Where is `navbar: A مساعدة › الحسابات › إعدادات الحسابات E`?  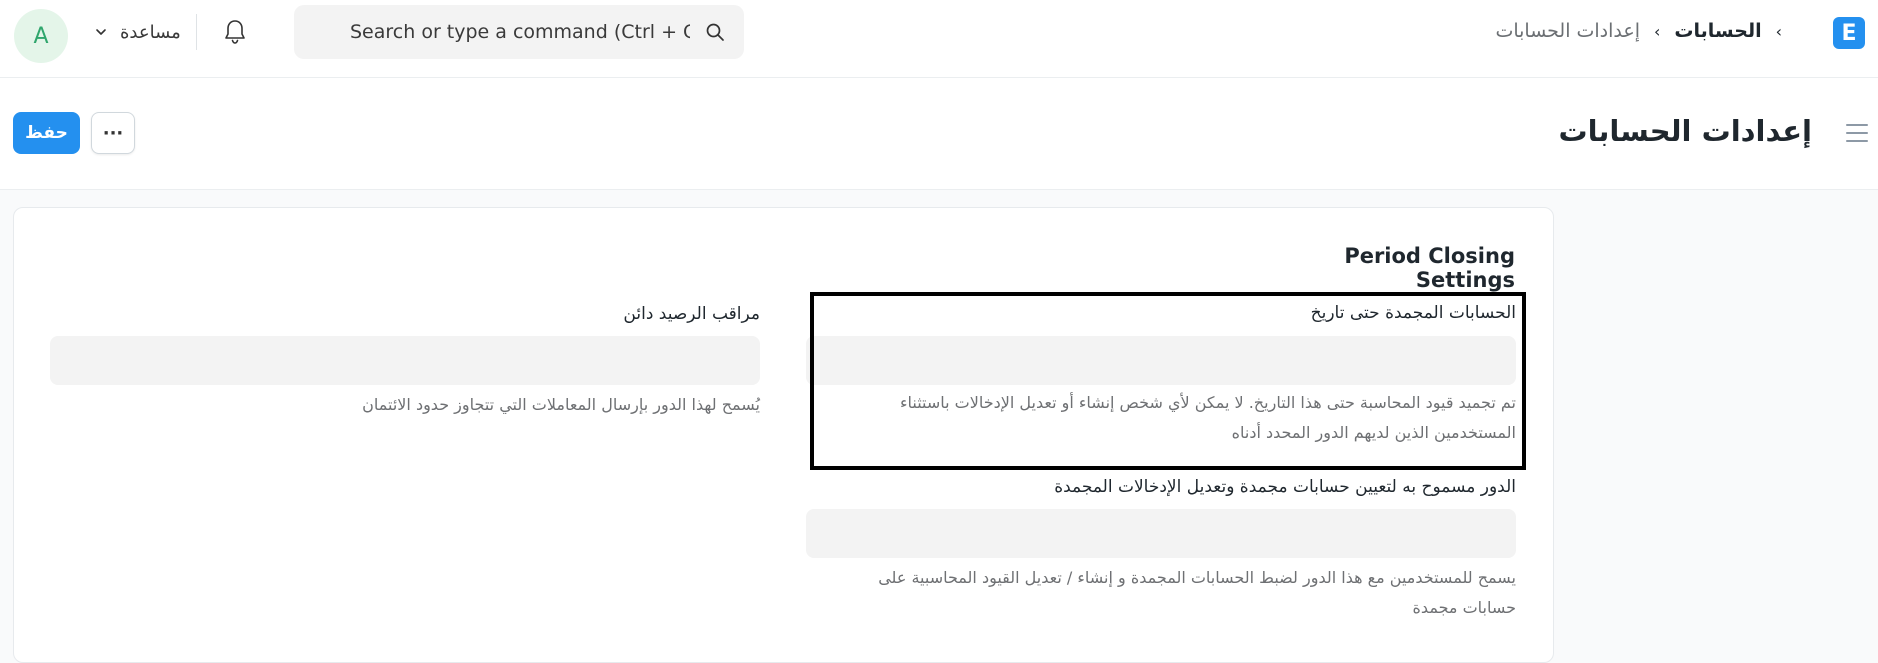
navbar: A مساعدة › الحسابات › إعدادات الحسابات E is located at coordinates (939, 39).